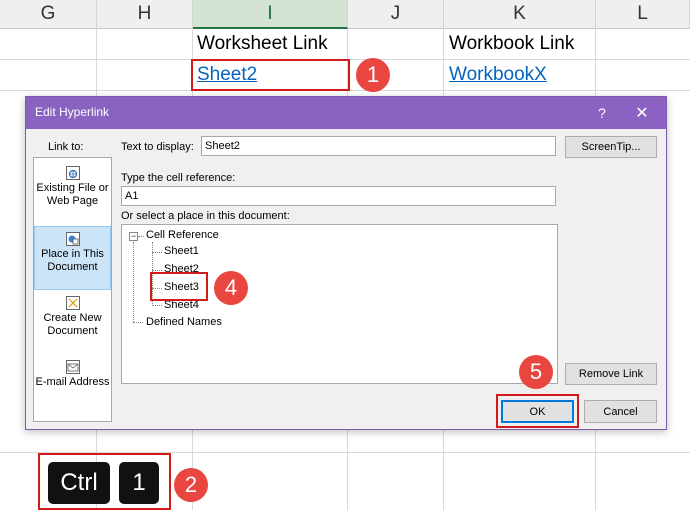  What do you see at coordinates (72, 173) in the screenshot?
I see `globe-file-icon` at bounding box center [72, 173].